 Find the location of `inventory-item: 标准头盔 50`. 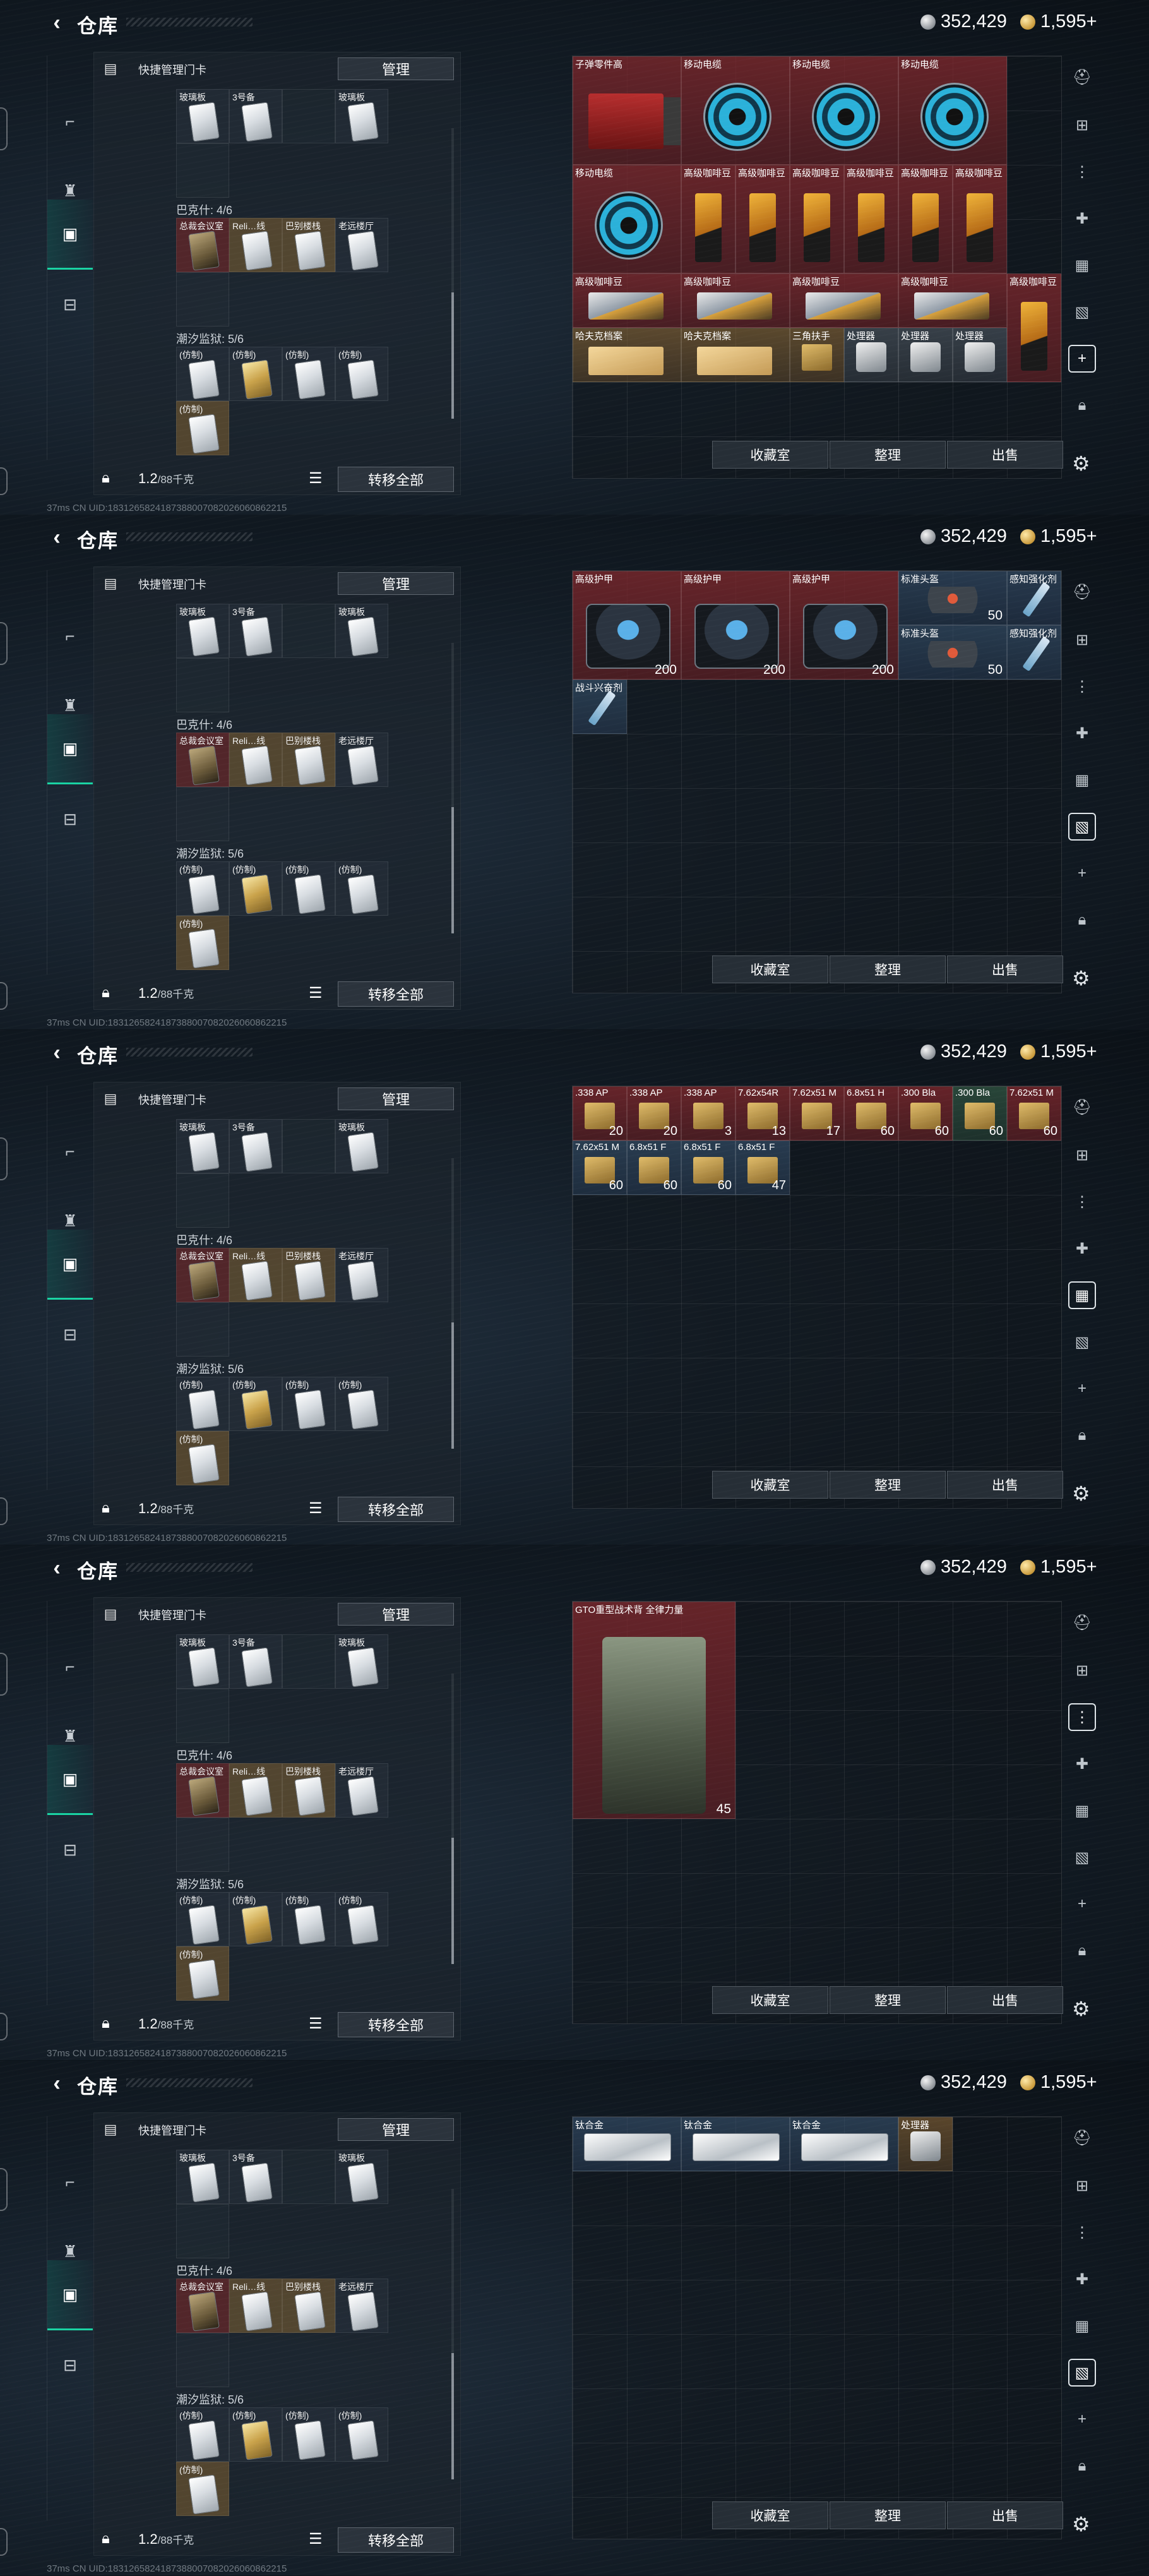

inventory-item: 标准头盔 50 is located at coordinates (952, 653).